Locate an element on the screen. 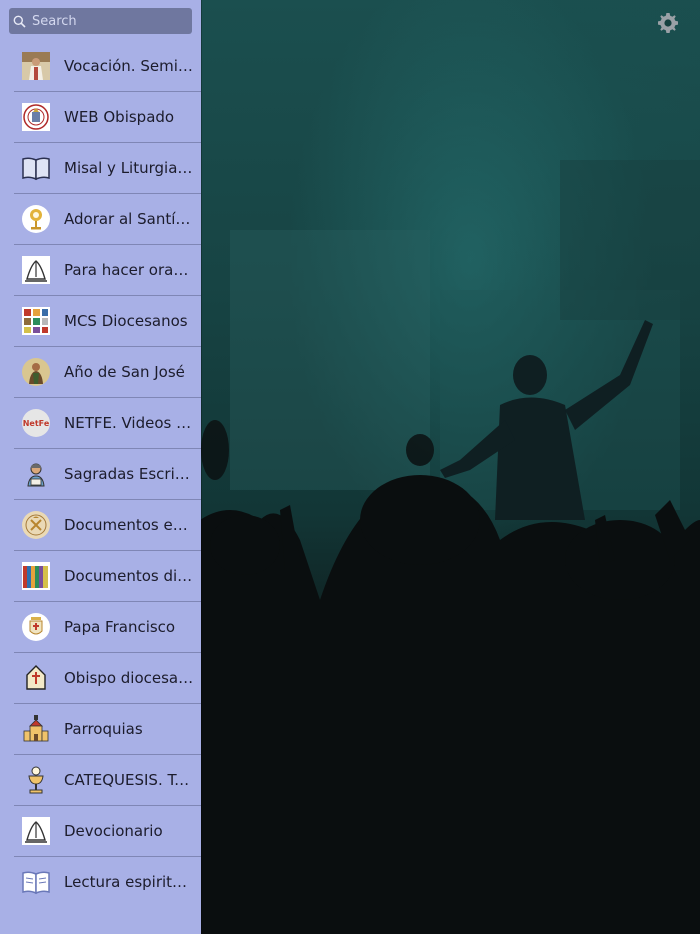 The height and width of the screenshot is (934, 700). menu-item-oracion: Para hacer oración is located at coordinates (107, 270).